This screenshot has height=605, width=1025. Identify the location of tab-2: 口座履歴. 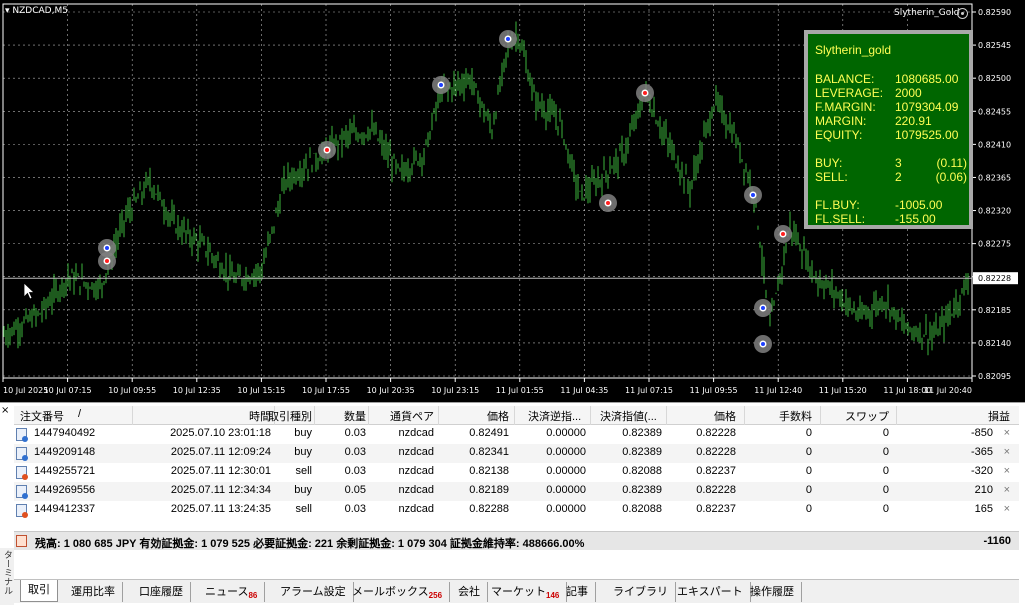
(161, 592).